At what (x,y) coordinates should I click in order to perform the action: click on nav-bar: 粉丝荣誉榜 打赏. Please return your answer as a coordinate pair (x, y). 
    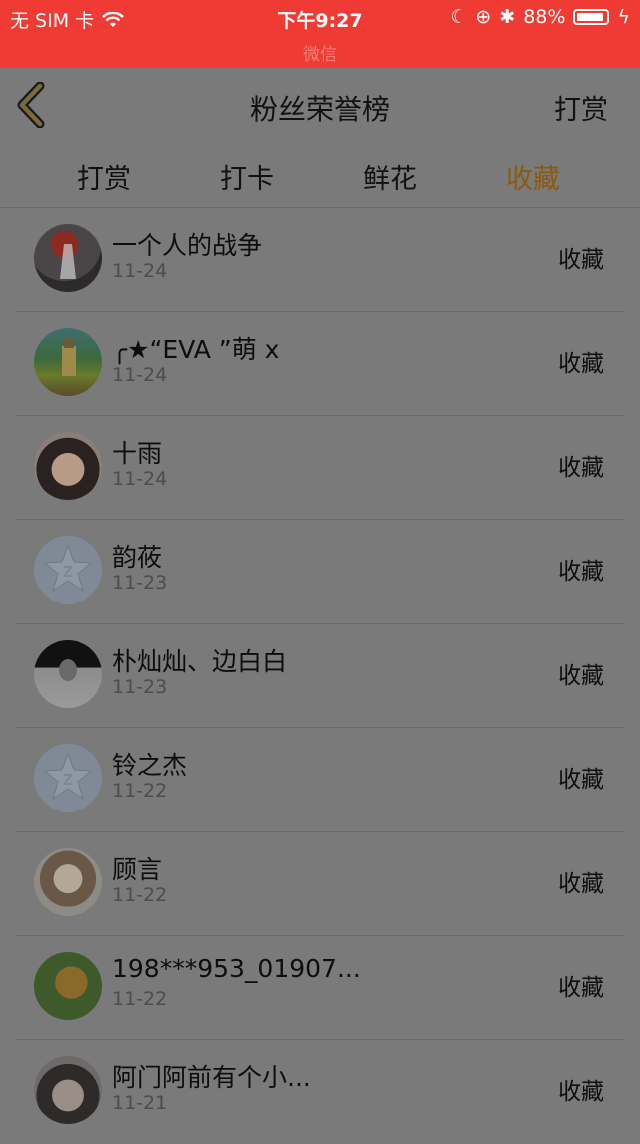
    Looking at the image, I should click on (320, 106).